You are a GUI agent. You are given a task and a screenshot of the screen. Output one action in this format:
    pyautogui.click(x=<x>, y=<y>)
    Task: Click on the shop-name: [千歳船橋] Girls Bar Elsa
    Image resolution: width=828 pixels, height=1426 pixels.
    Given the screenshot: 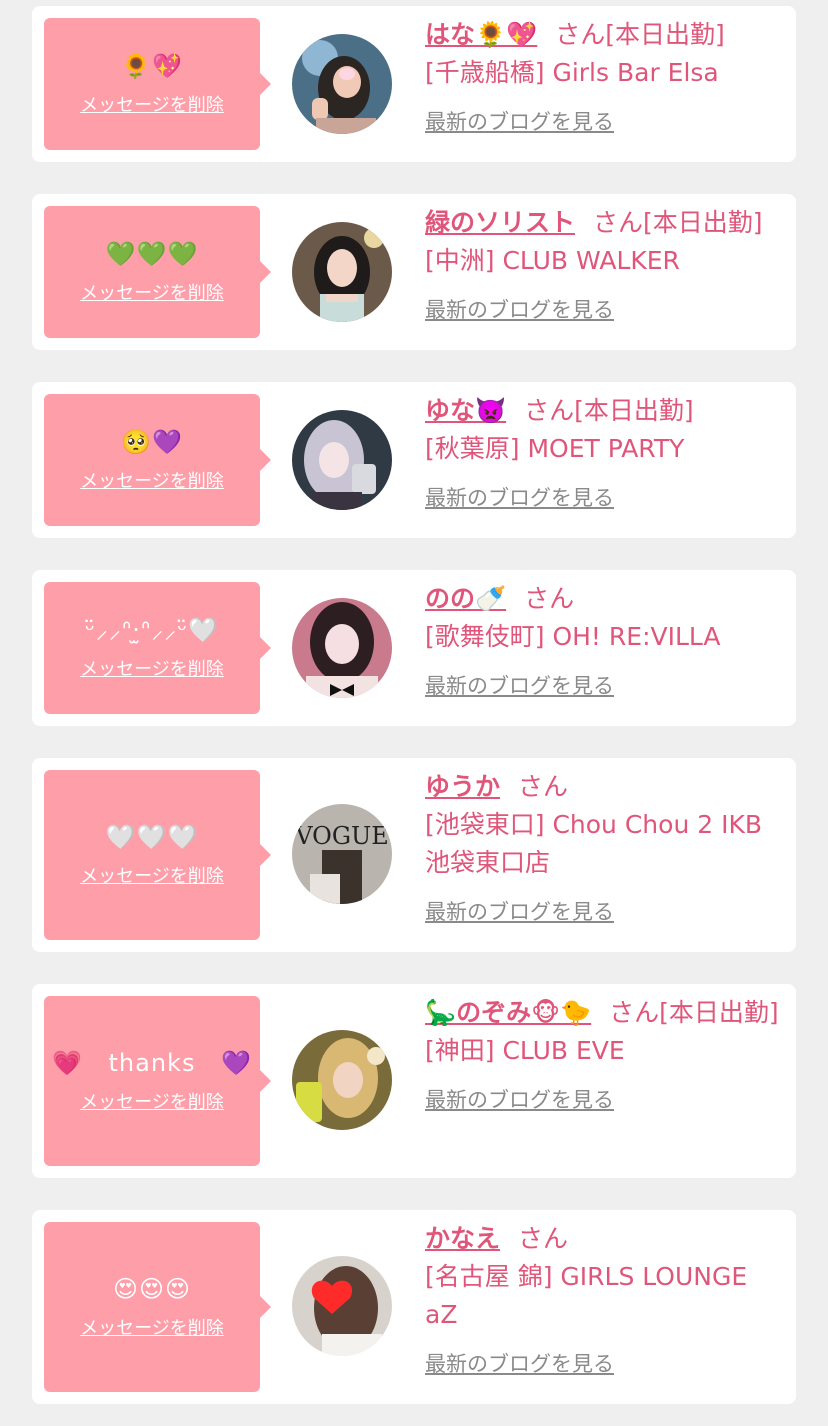 What is the action you would take?
    pyautogui.click(x=572, y=72)
    